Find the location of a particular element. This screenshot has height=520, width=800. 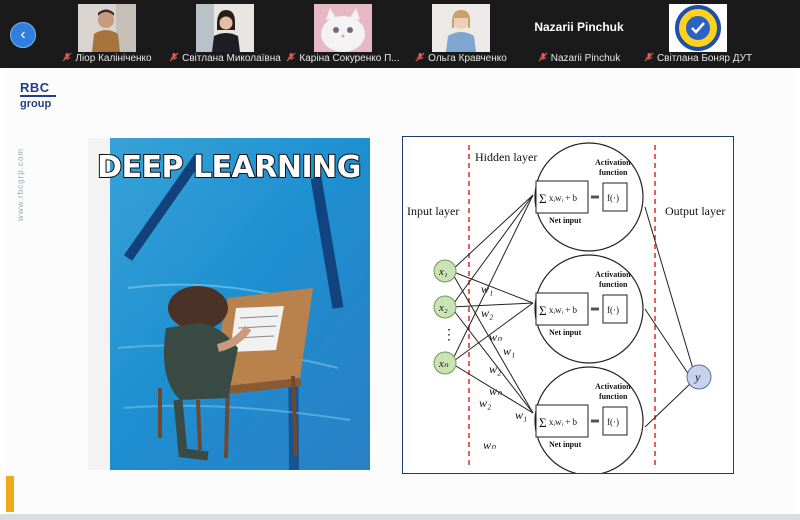

taskbar-strip is located at coordinates (400, 517).